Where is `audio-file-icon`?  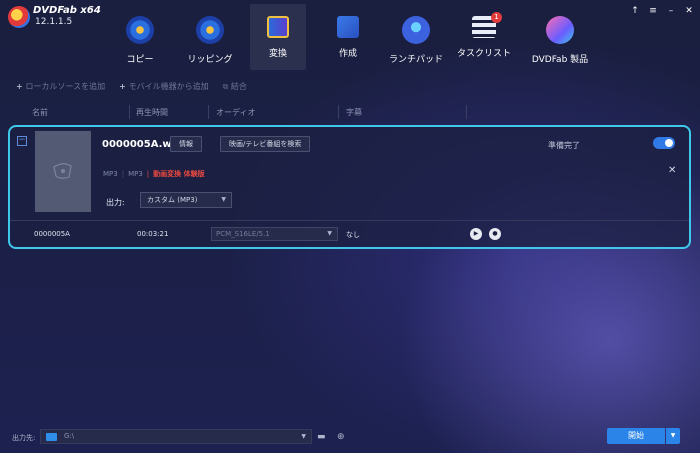
audio-file-icon is located at coordinates (62, 171).